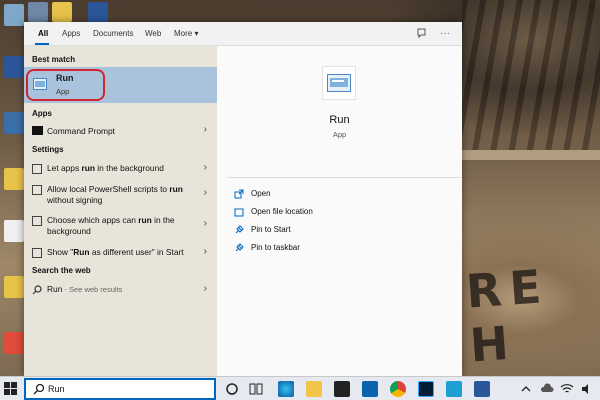  What do you see at coordinates (398, 389) in the screenshot?
I see `chrome-icon` at bounding box center [398, 389].